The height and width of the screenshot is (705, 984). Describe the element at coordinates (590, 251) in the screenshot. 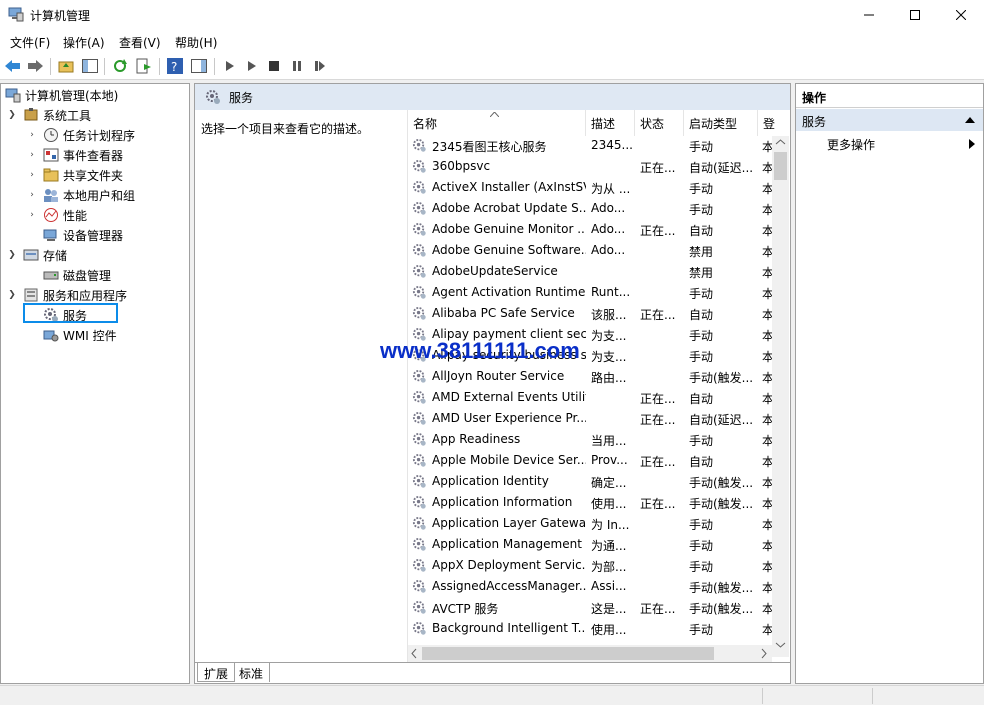

I see `table-row: Adobe Genuine Software... Ado... 禁用 本` at that location.